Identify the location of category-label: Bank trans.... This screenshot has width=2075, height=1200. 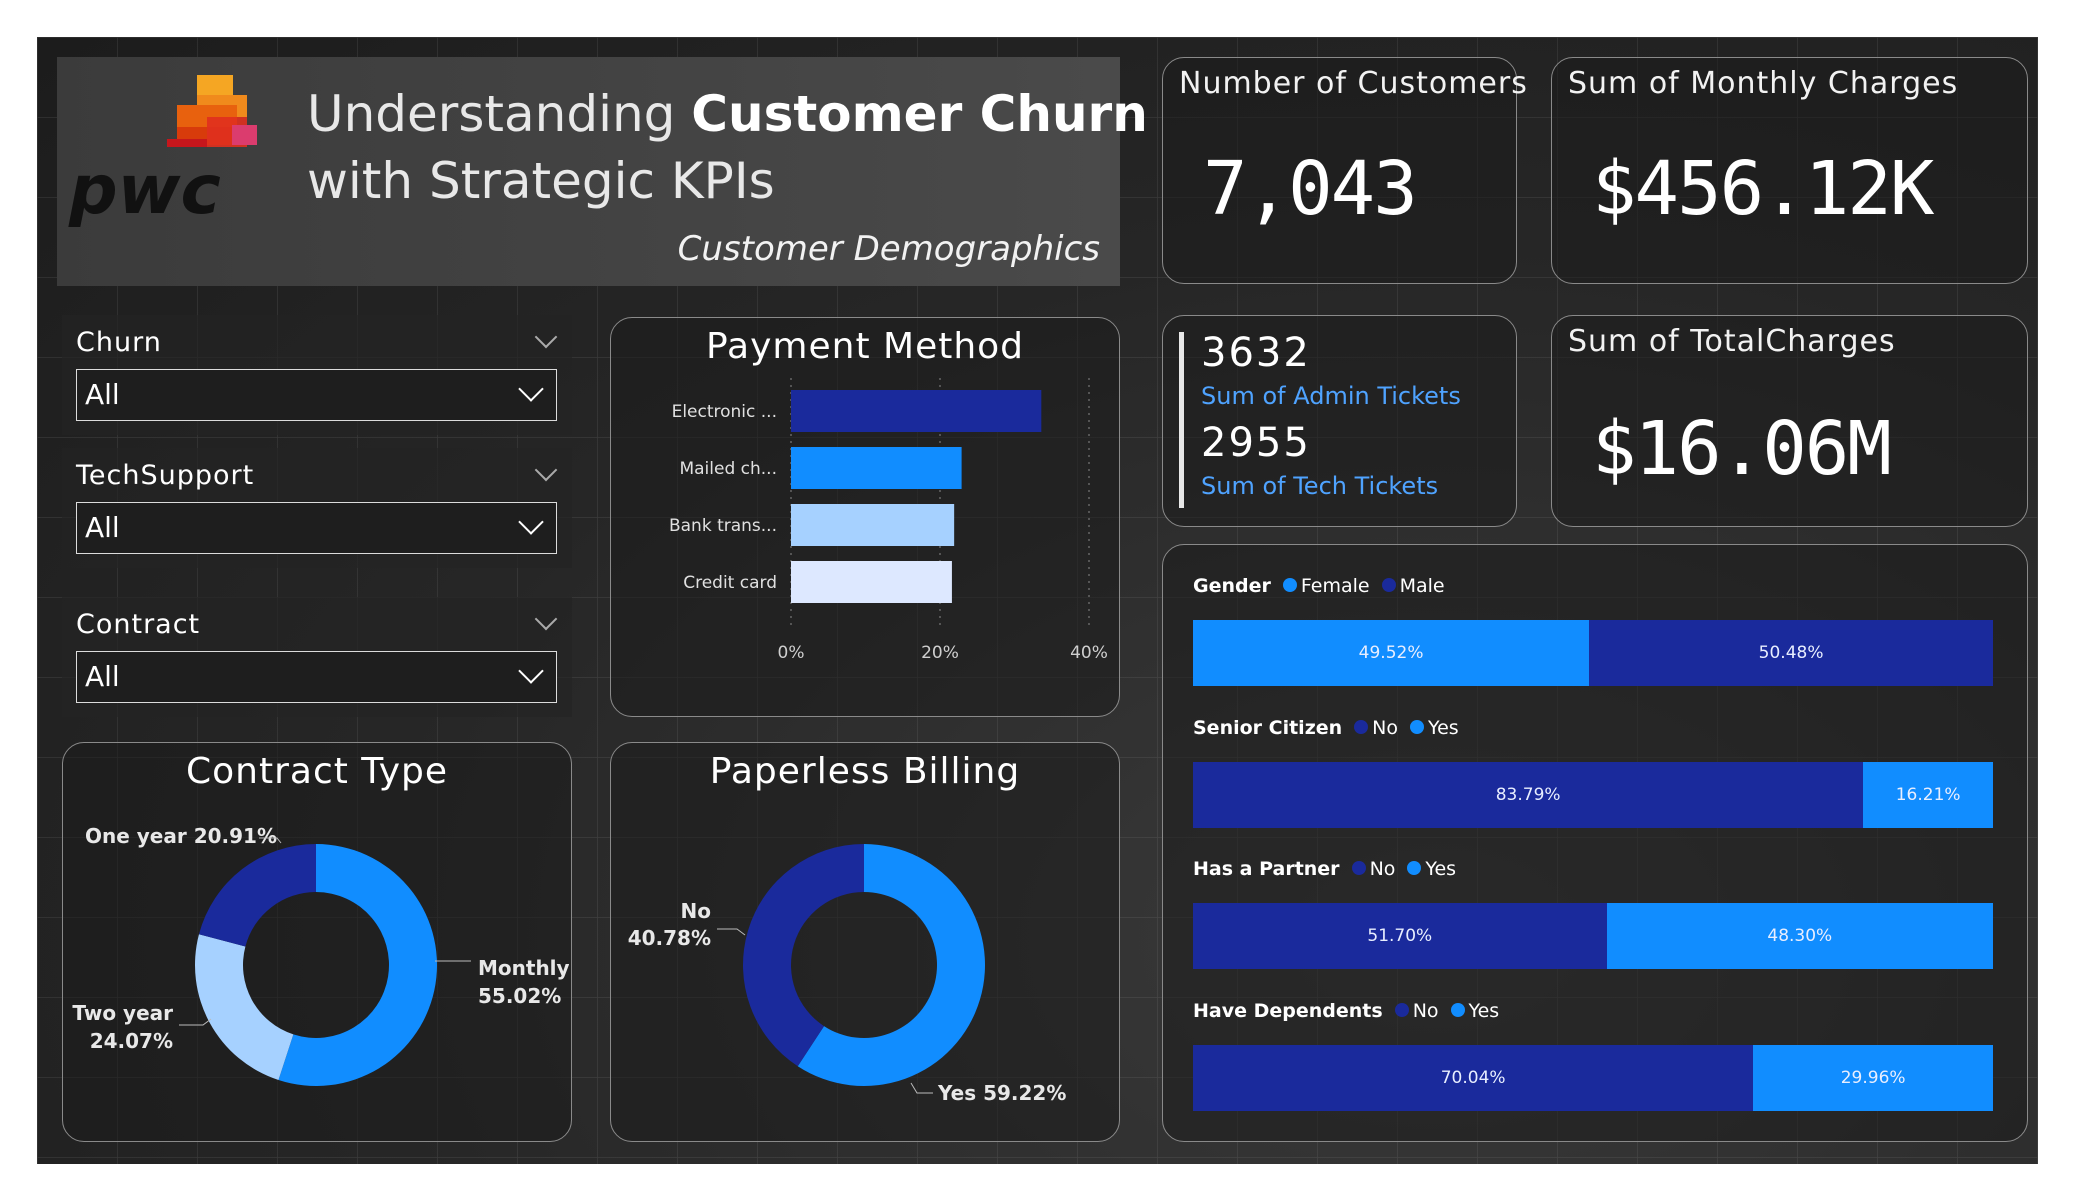
(723, 526).